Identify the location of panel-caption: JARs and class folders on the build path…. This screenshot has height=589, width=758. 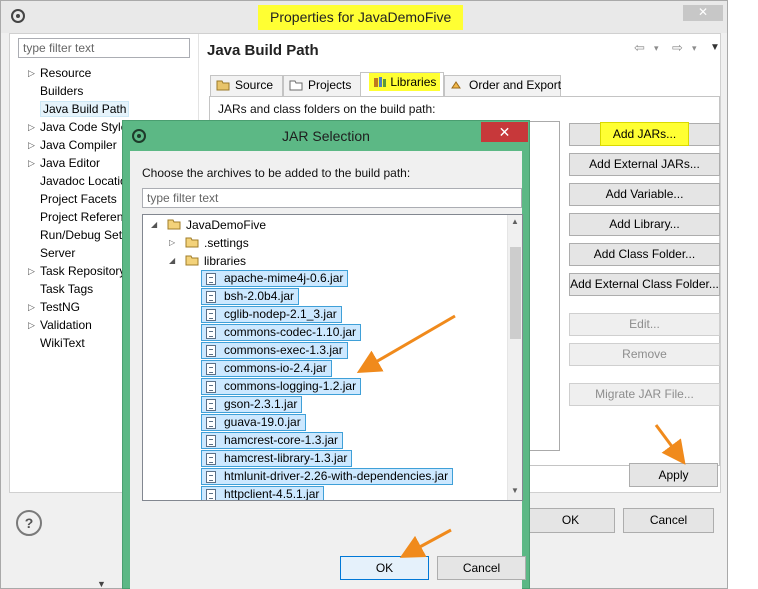
(327, 109).